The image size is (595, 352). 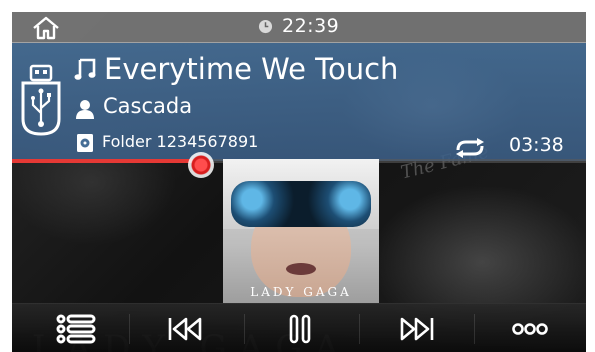 I want to click on home-icon, so click(x=46, y=28).